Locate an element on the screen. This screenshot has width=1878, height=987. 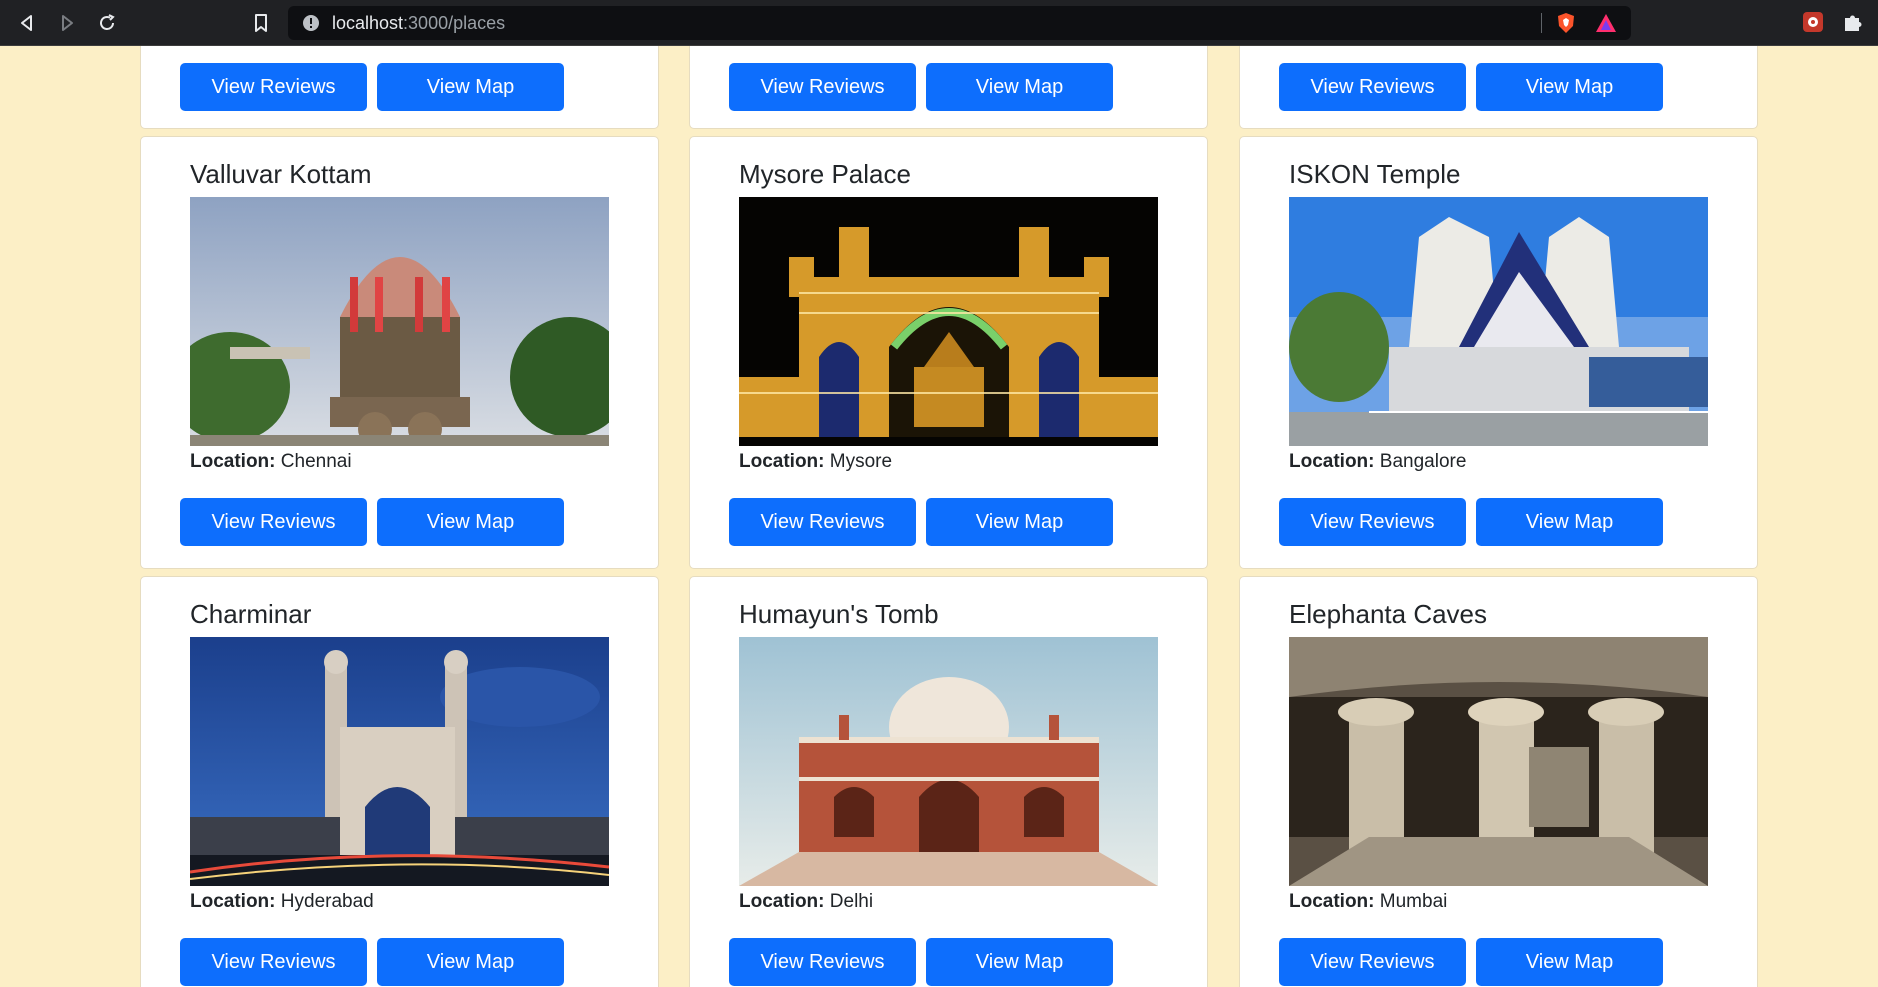
reload-button is located at coordinates (107, 23).